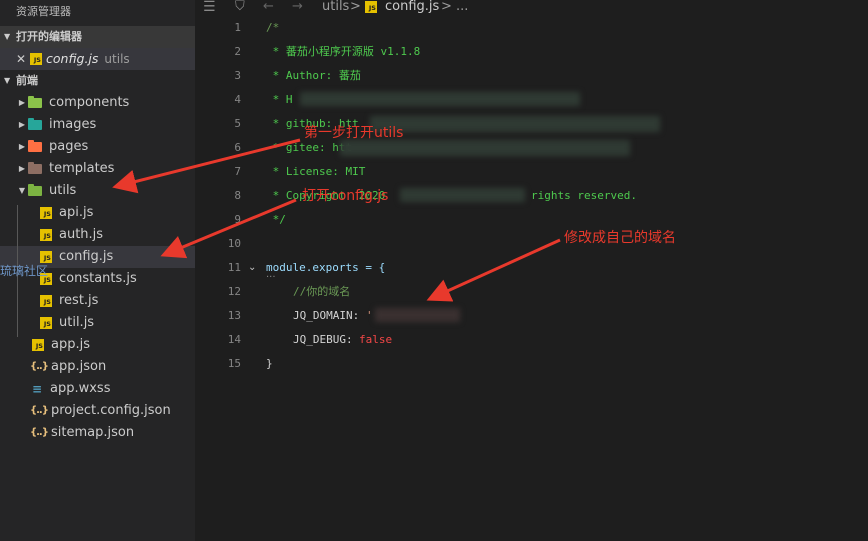  What do you see at coordinates (493, 270) in the screenshot?
I see `arrow-to-domain` at bounding box center [493, 270].